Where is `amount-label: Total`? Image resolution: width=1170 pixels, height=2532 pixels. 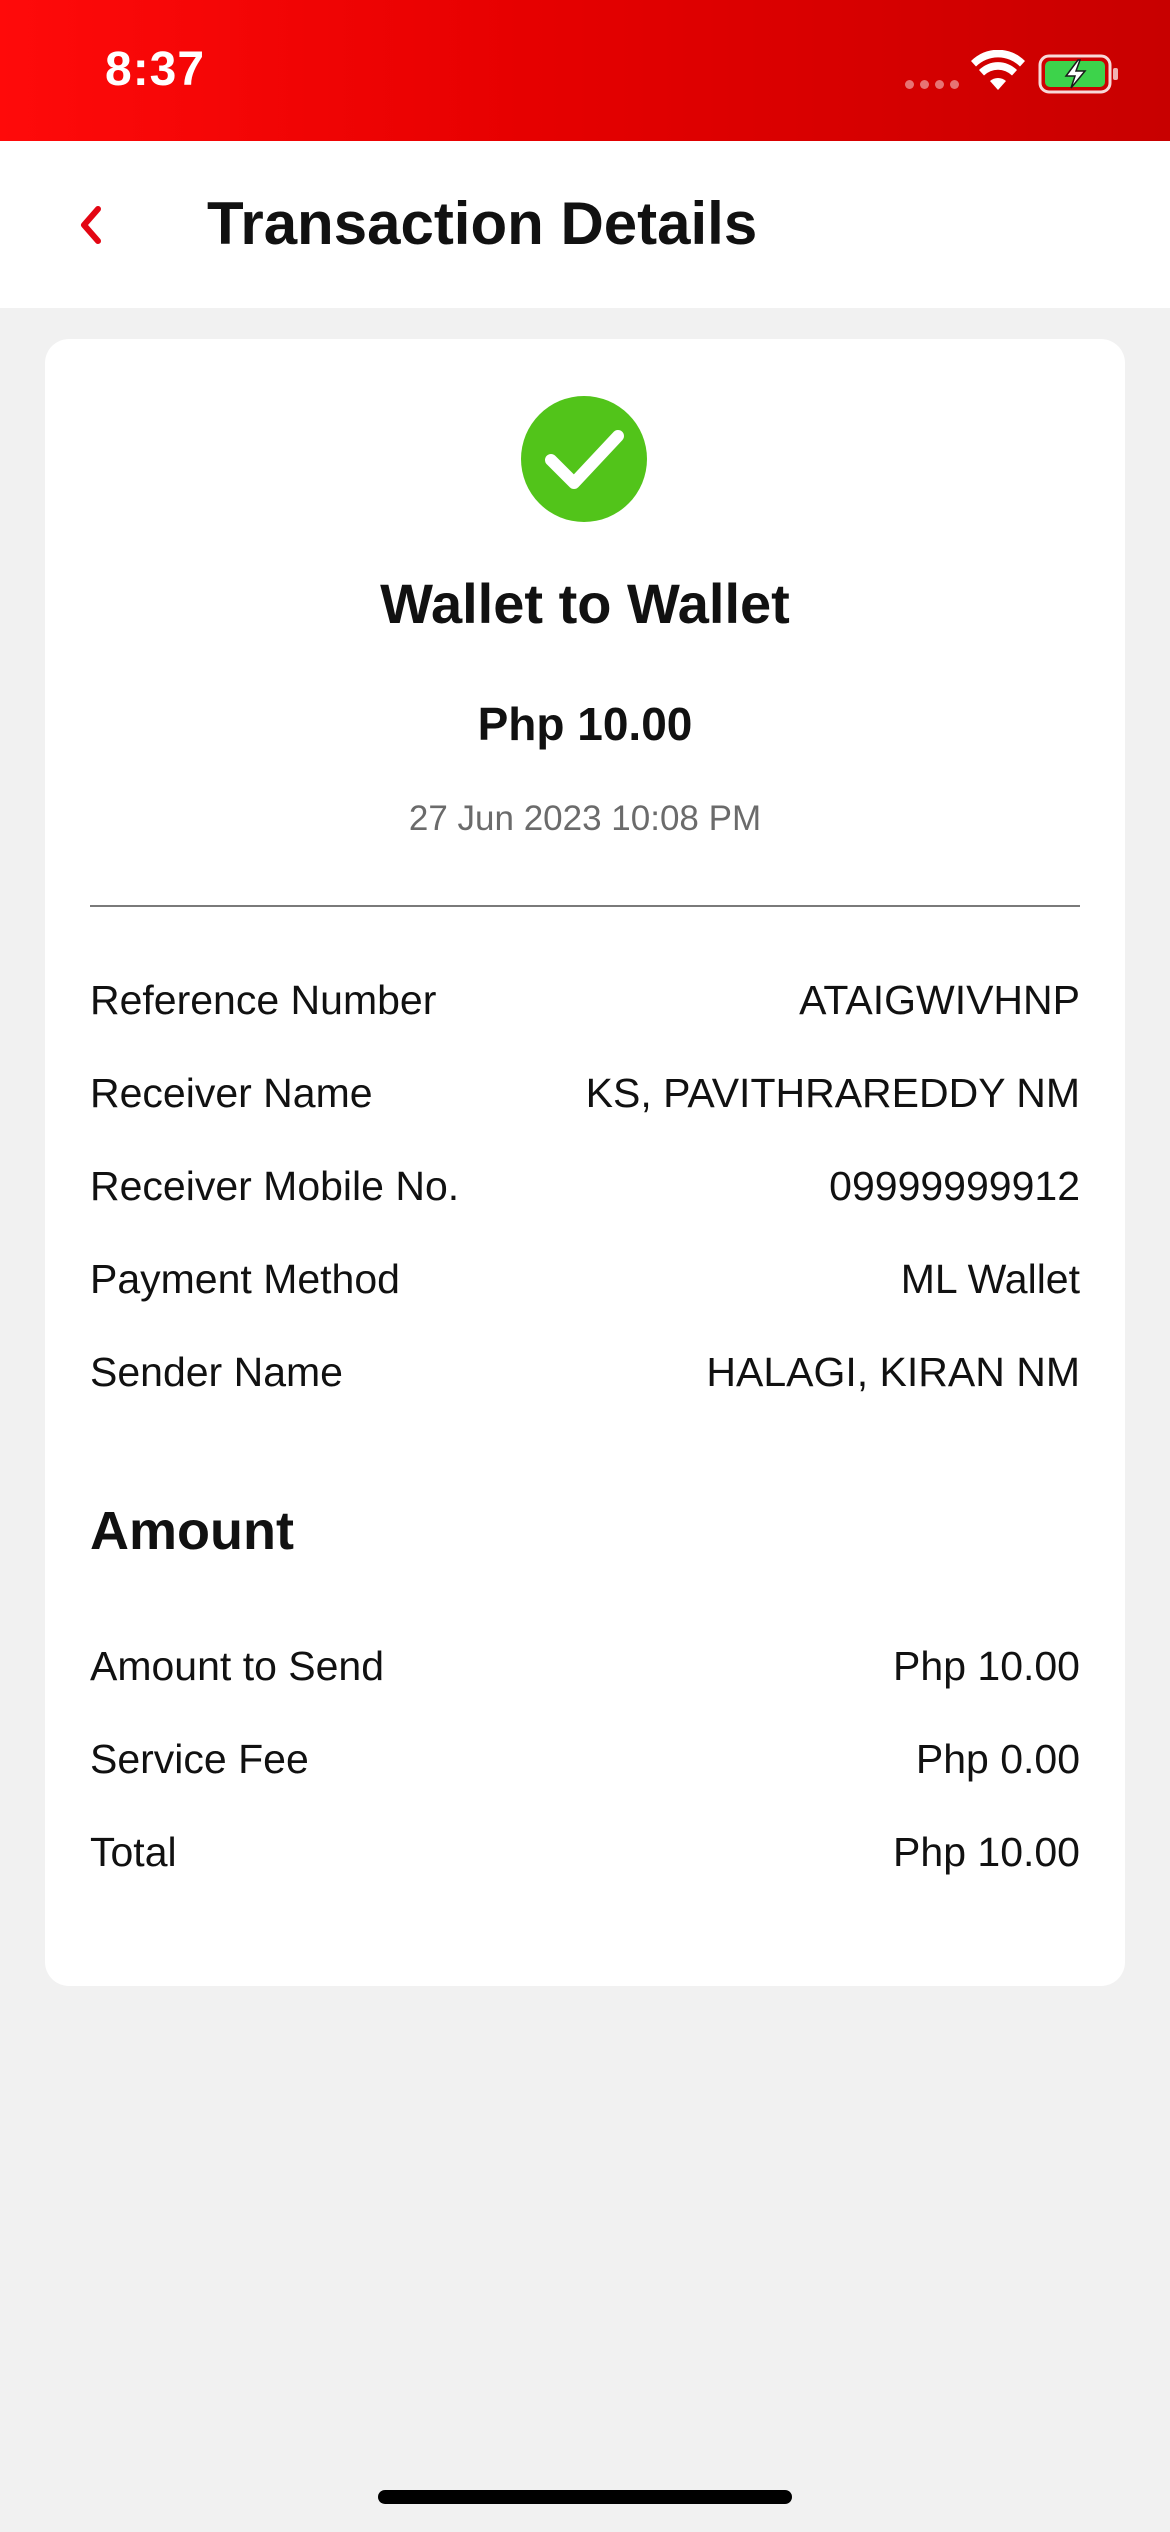 amount-label: Total is located at coordinates (133, 1851).